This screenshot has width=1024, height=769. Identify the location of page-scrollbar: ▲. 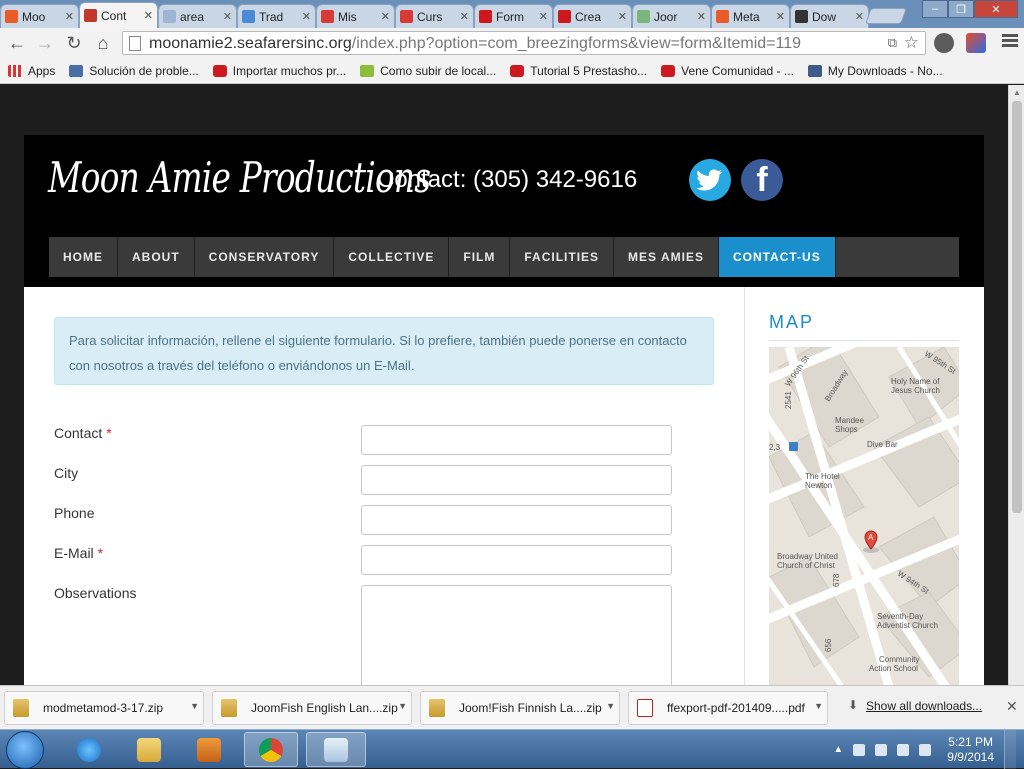
(1016, 385).